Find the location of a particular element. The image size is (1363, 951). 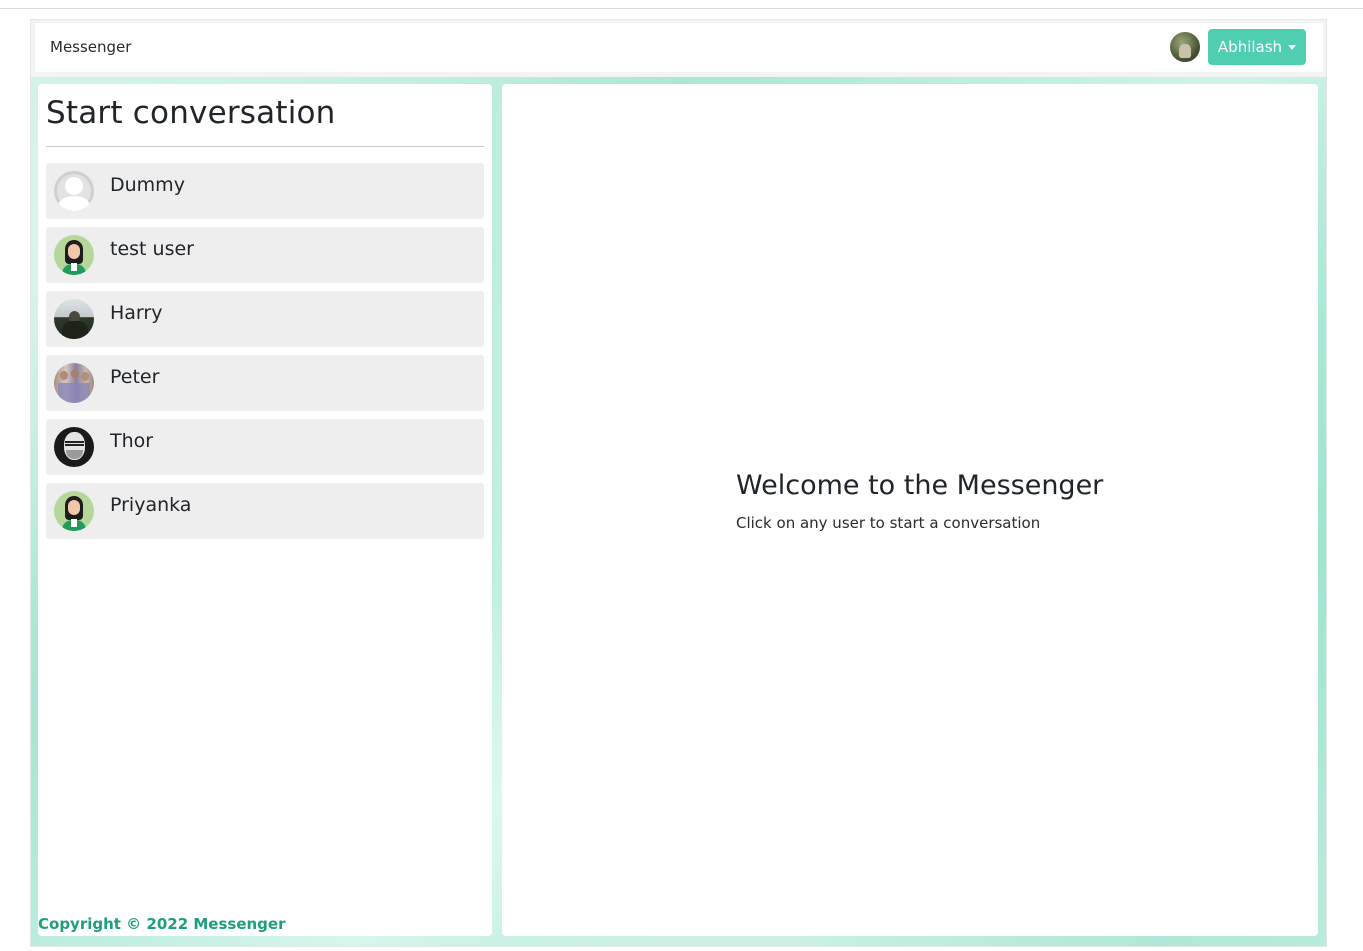

caret-down-icon is located at coordinates (1292, 47).